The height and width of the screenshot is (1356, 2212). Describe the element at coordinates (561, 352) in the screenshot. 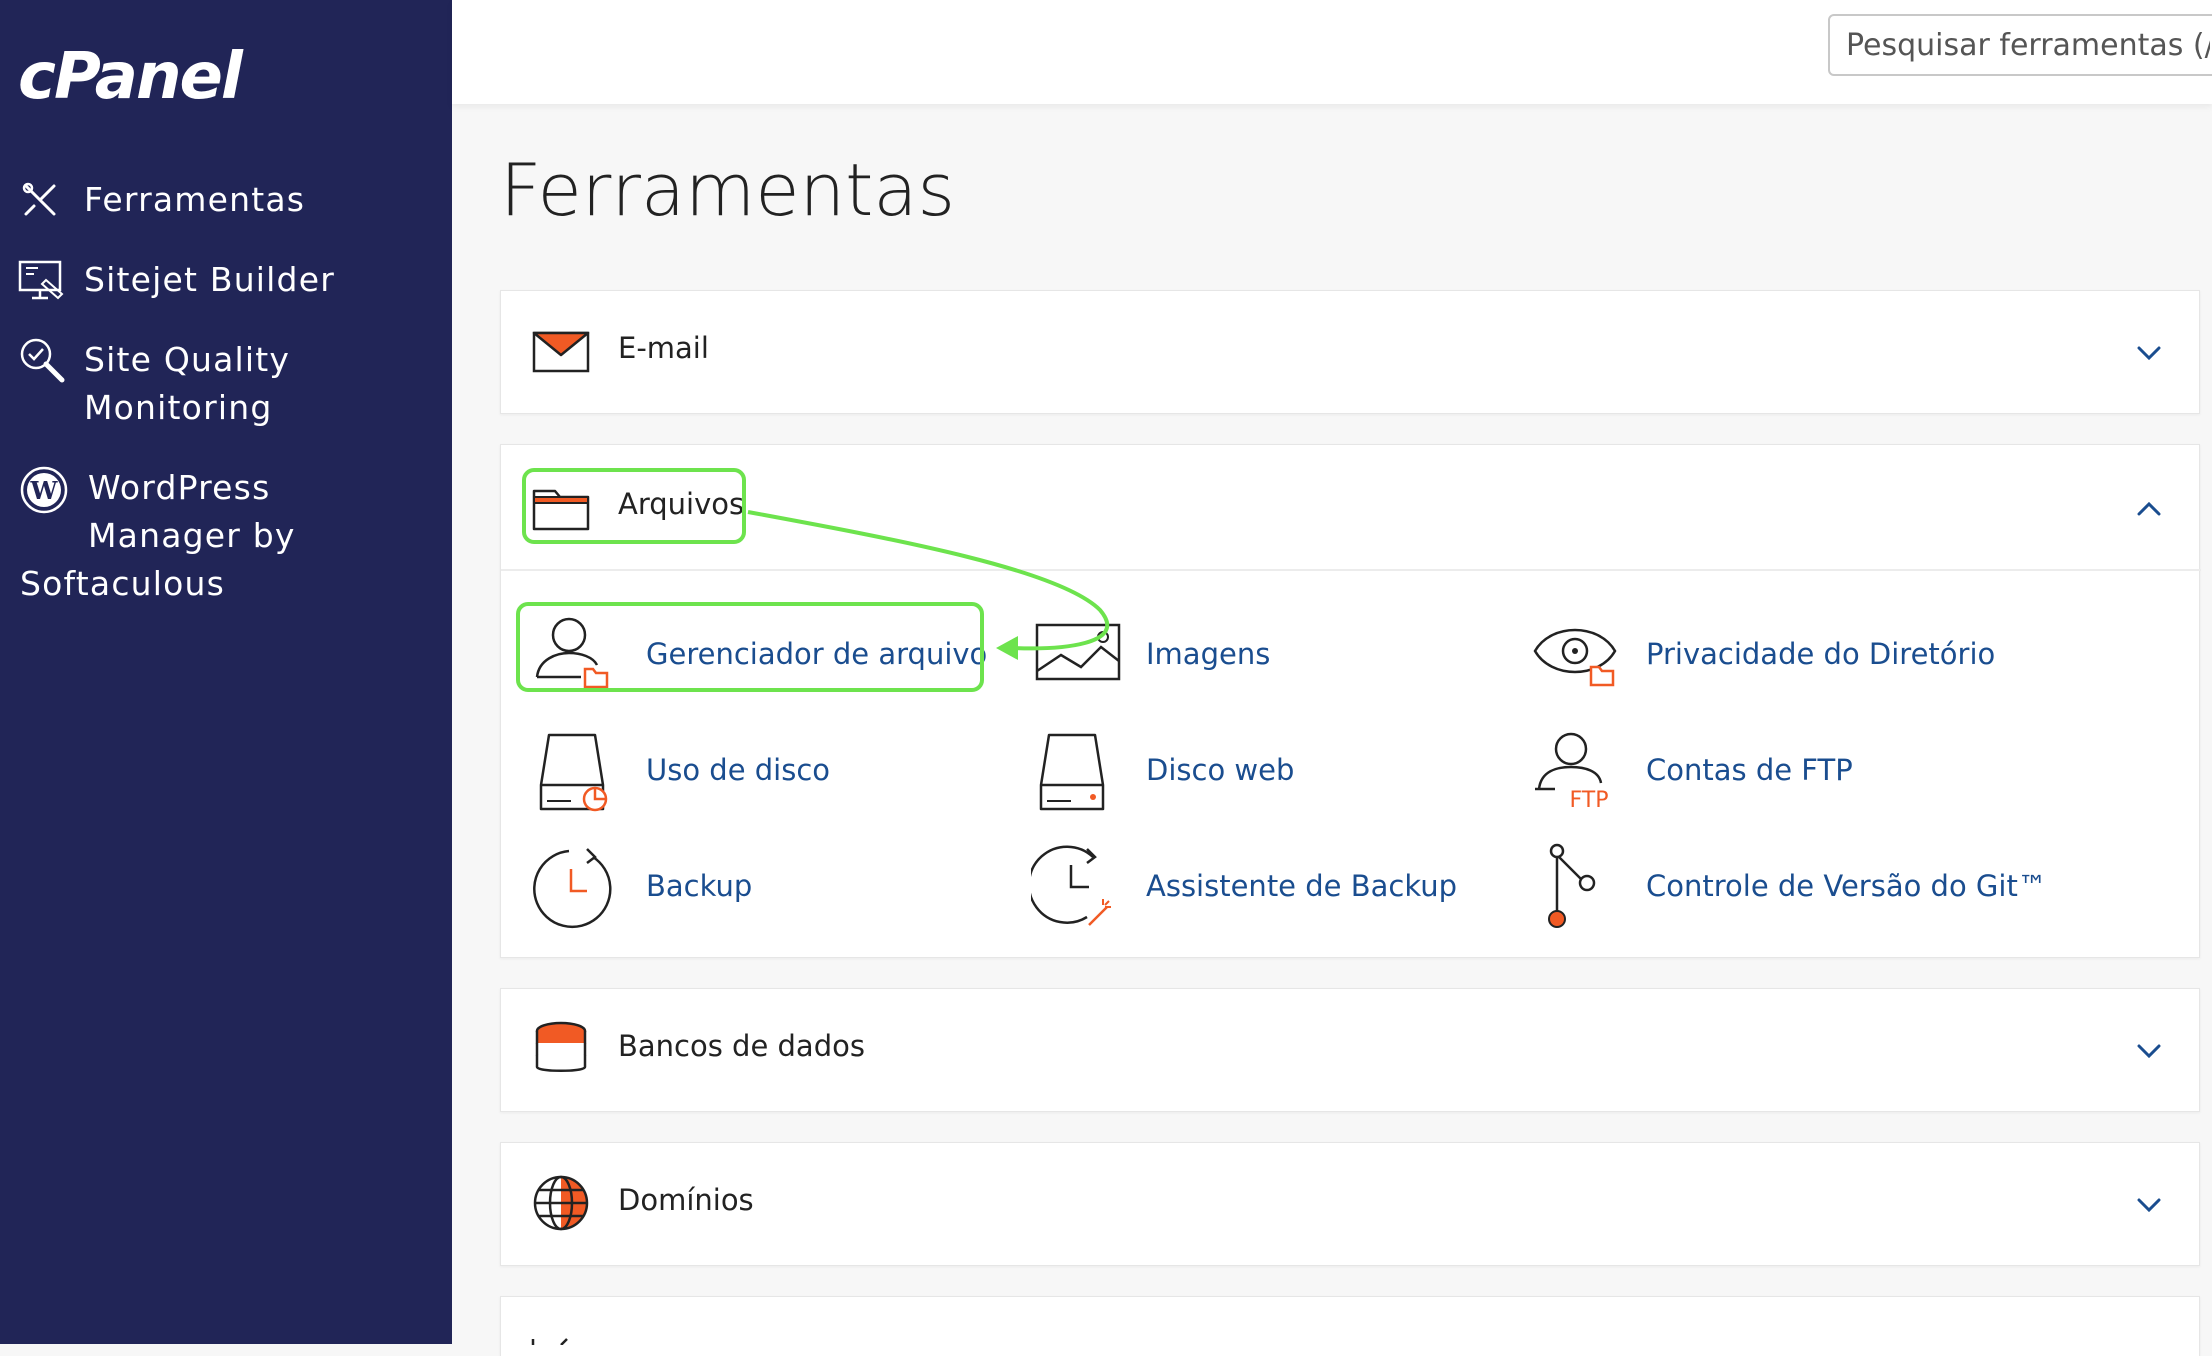

I see `envelope-icon` at that location.